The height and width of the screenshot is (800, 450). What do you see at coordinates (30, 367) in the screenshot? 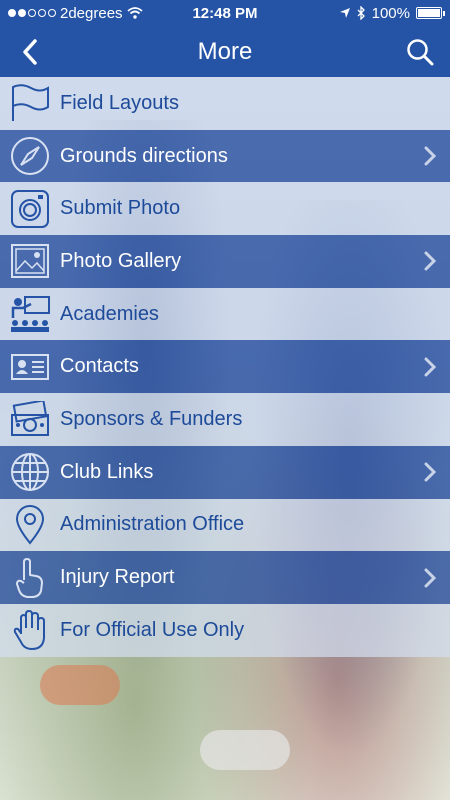
I see `contact-card-icon` at bounding box center [30, 367].